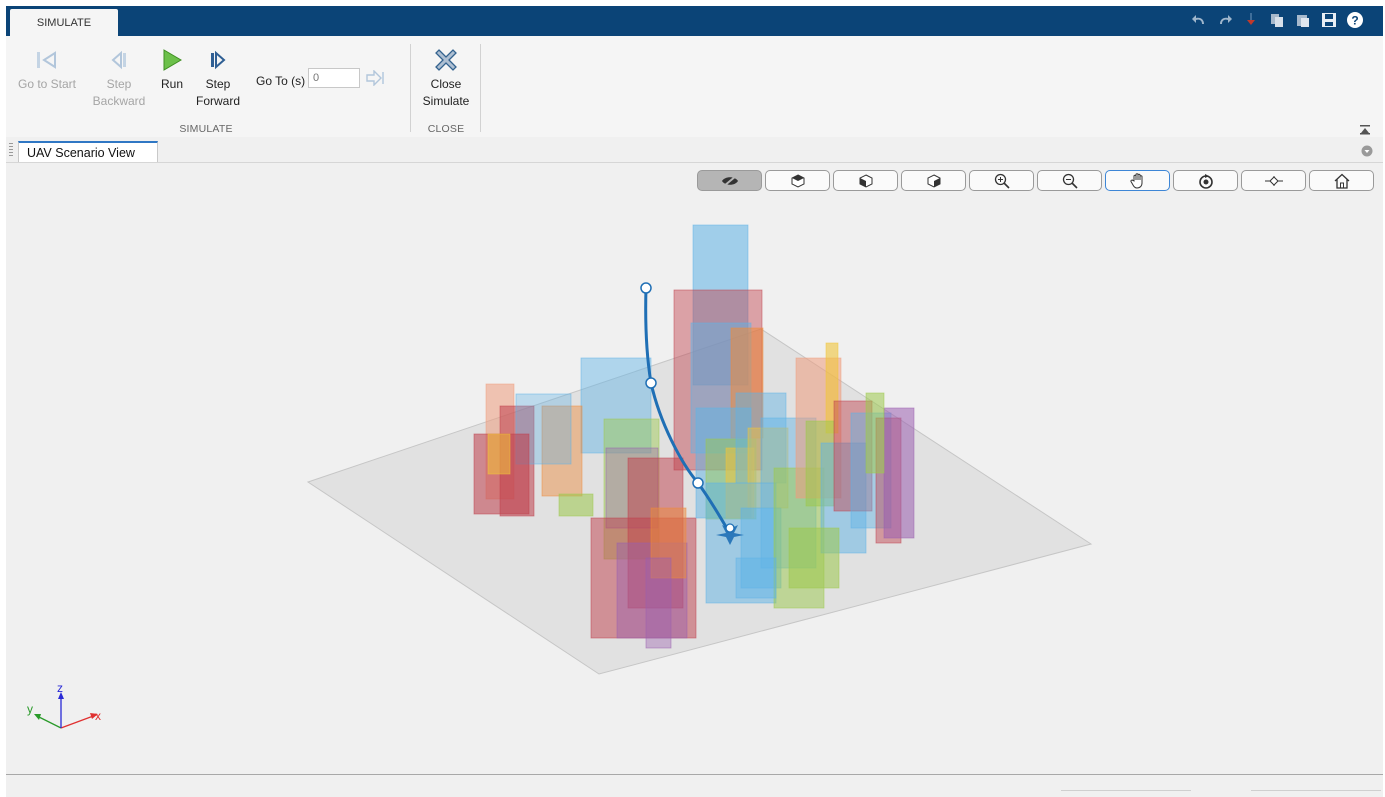 This screenshot has height=797, width=1385. I want to click on drag-handle-icon, so click(11, 152).